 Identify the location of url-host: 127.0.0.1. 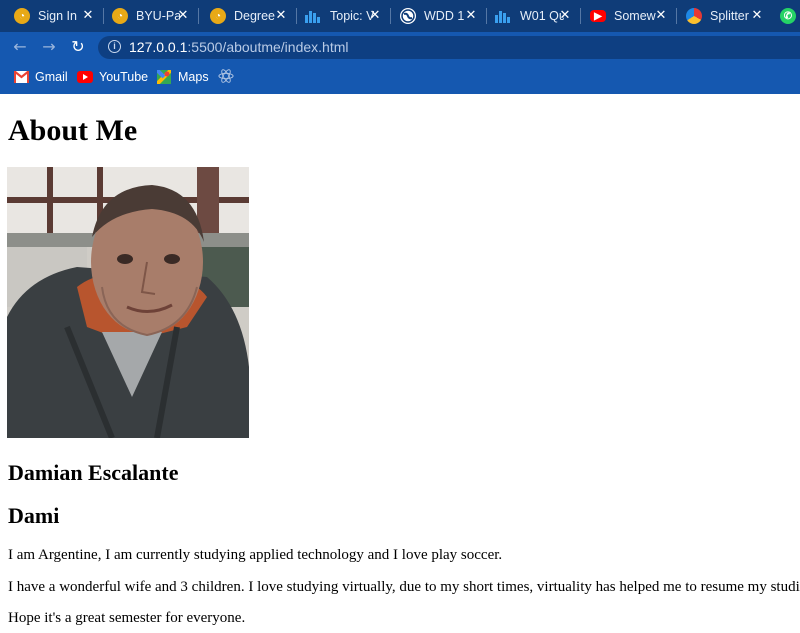
(158, 47).